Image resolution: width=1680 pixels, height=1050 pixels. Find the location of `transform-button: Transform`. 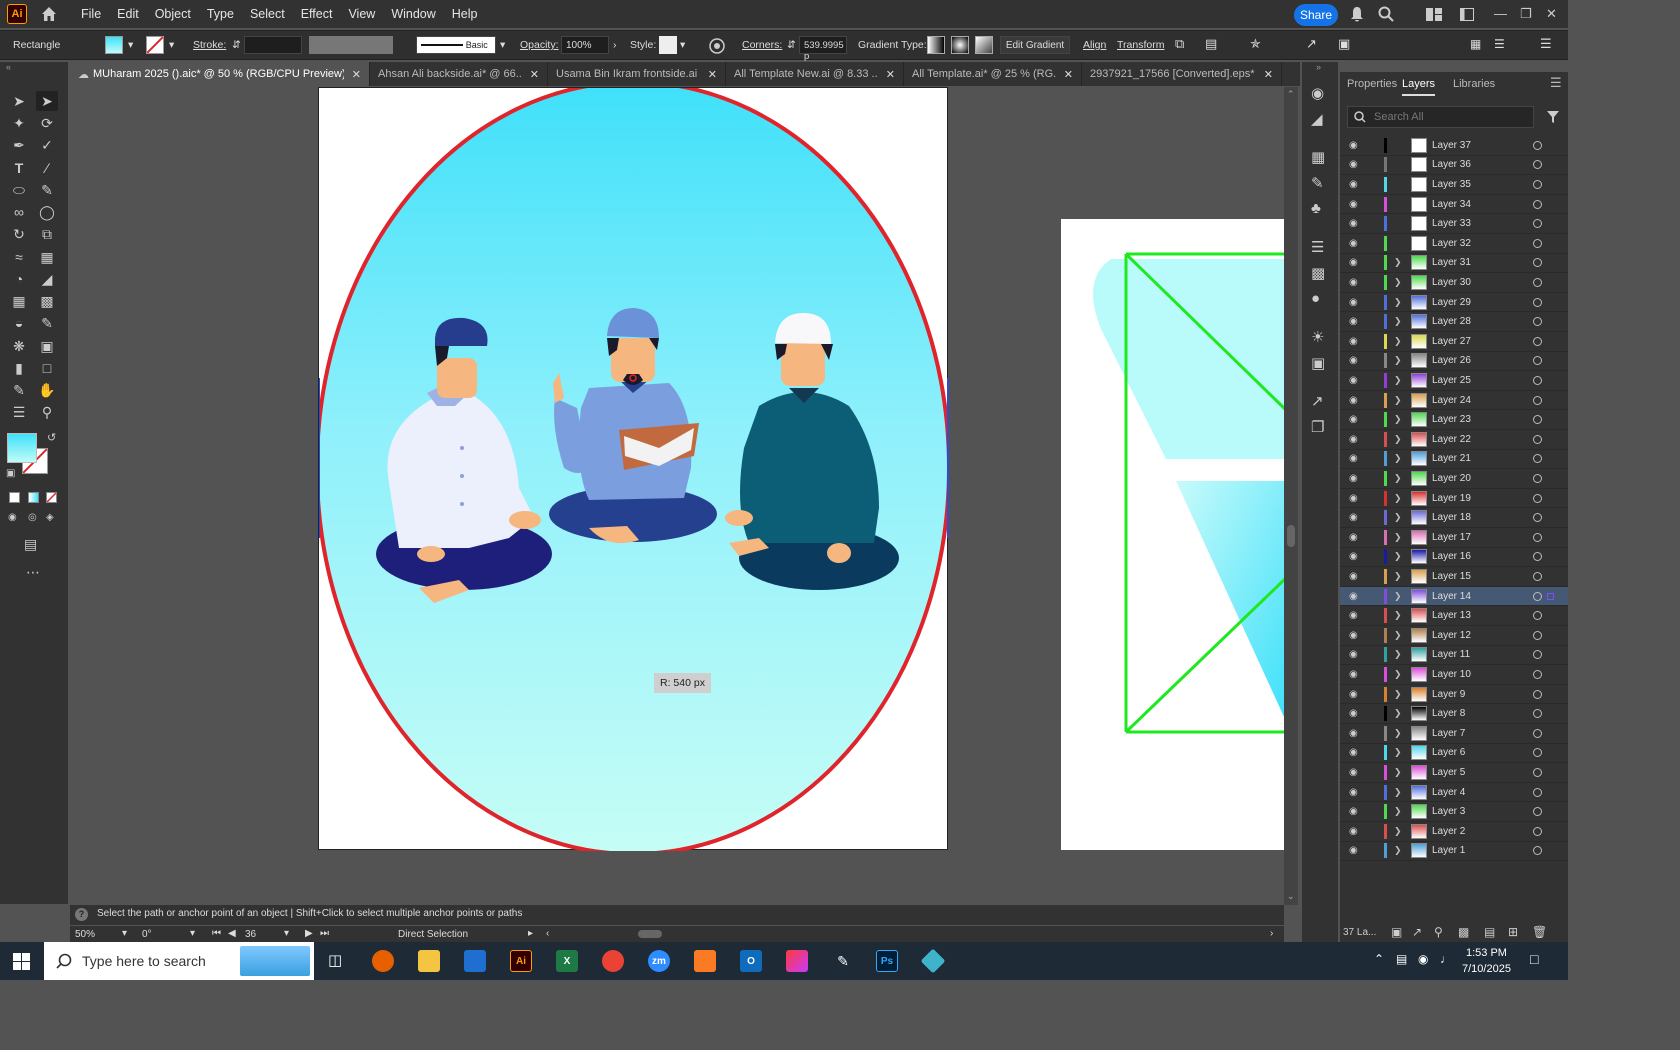

transform-button: Transform is located at coordinates (1140, 45).